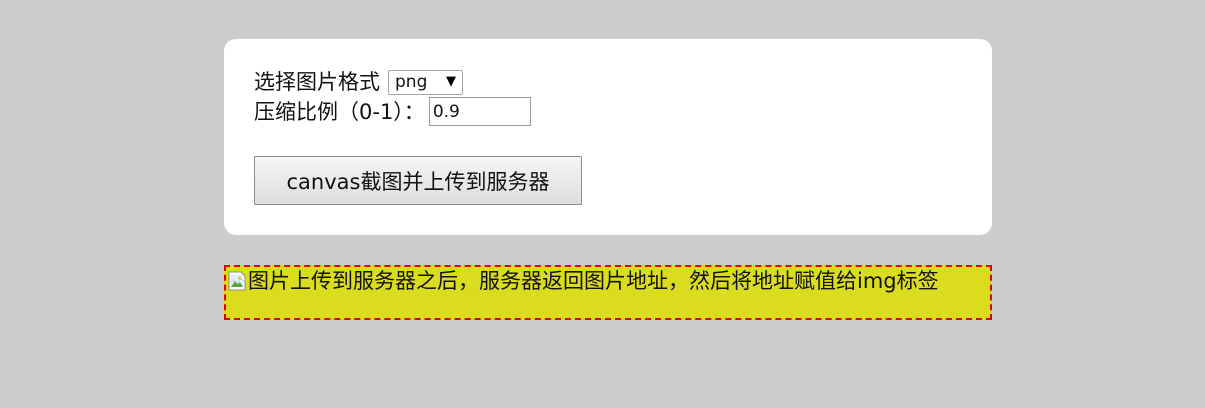 This screenshot has height=408, width=1205. Describe the element at coordinates (593, 281) in the screenshot. I see `result-alt-text: 图片上传到服务器之后，服务器返回图片地址，然后将地址赋值给img标签` at that location.